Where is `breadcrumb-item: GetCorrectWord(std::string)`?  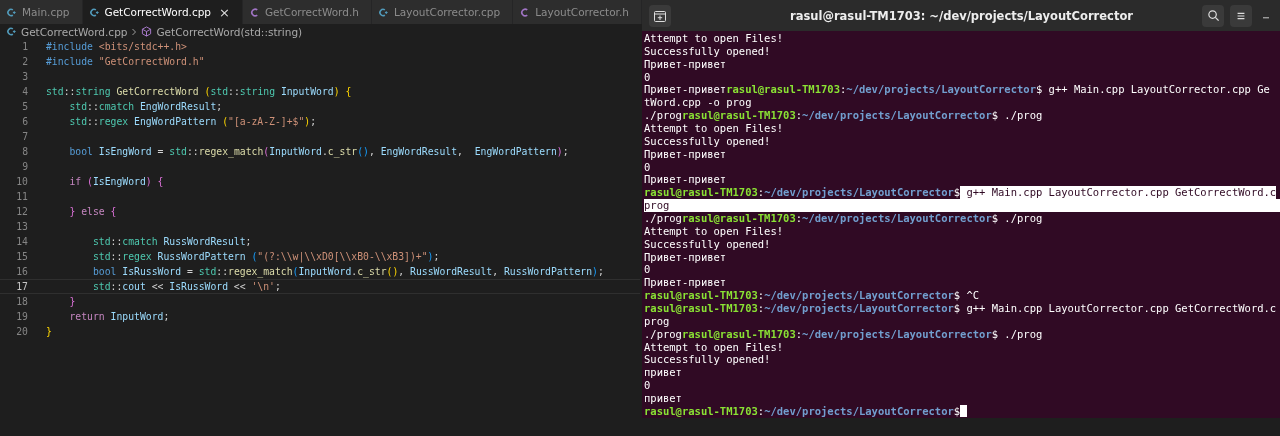
breadcrumb-item: GetCorrectWord(std::string) is located at coordinates (229, 31).